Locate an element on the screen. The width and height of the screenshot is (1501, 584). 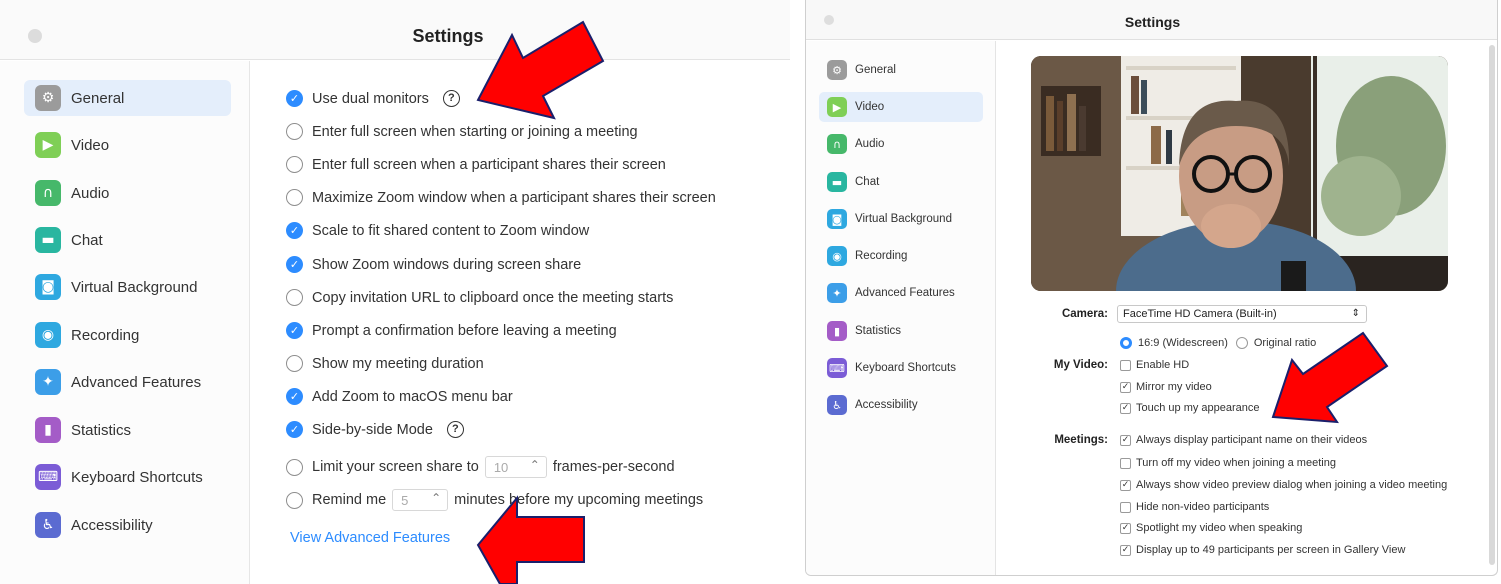
option-spotlight-my-video-when-speaking: ✓ Spotlight my video when speaking is located at coordinates (1211, 528).